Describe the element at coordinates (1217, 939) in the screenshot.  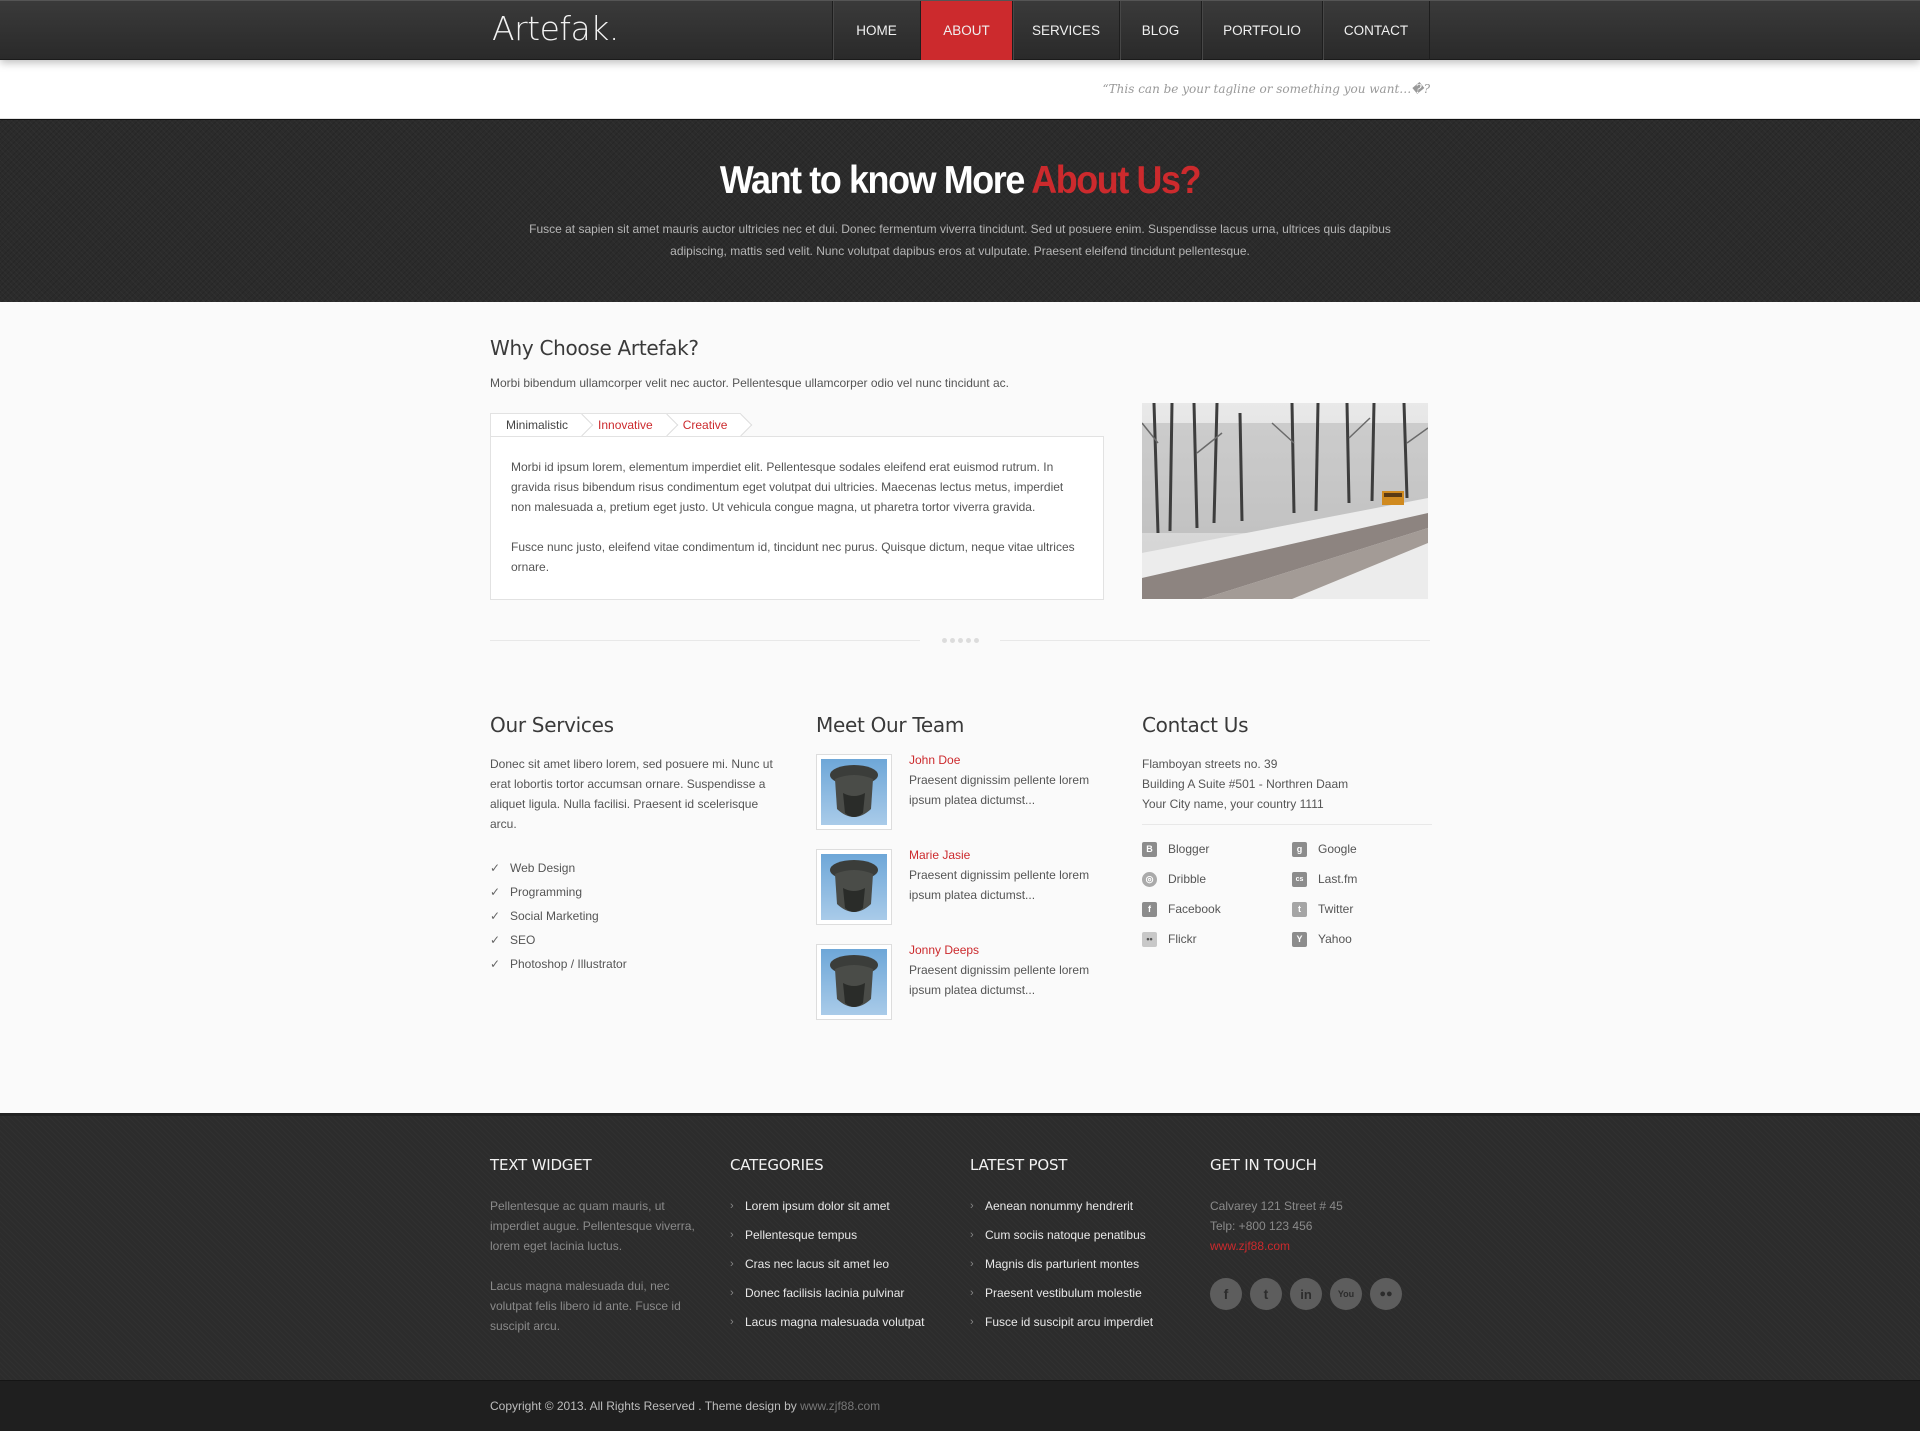
I see `social-link-flickr: •• Flickr` at that location.